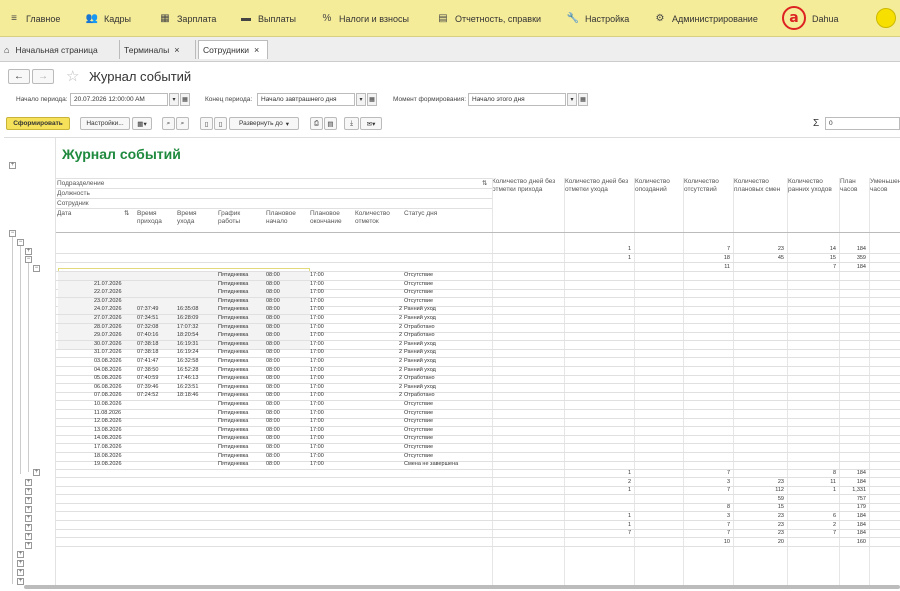  What do you see at coordinates (229, 217) in the screenshot?
I see `header-schedule: График работы` at bounding box center [229, 217].